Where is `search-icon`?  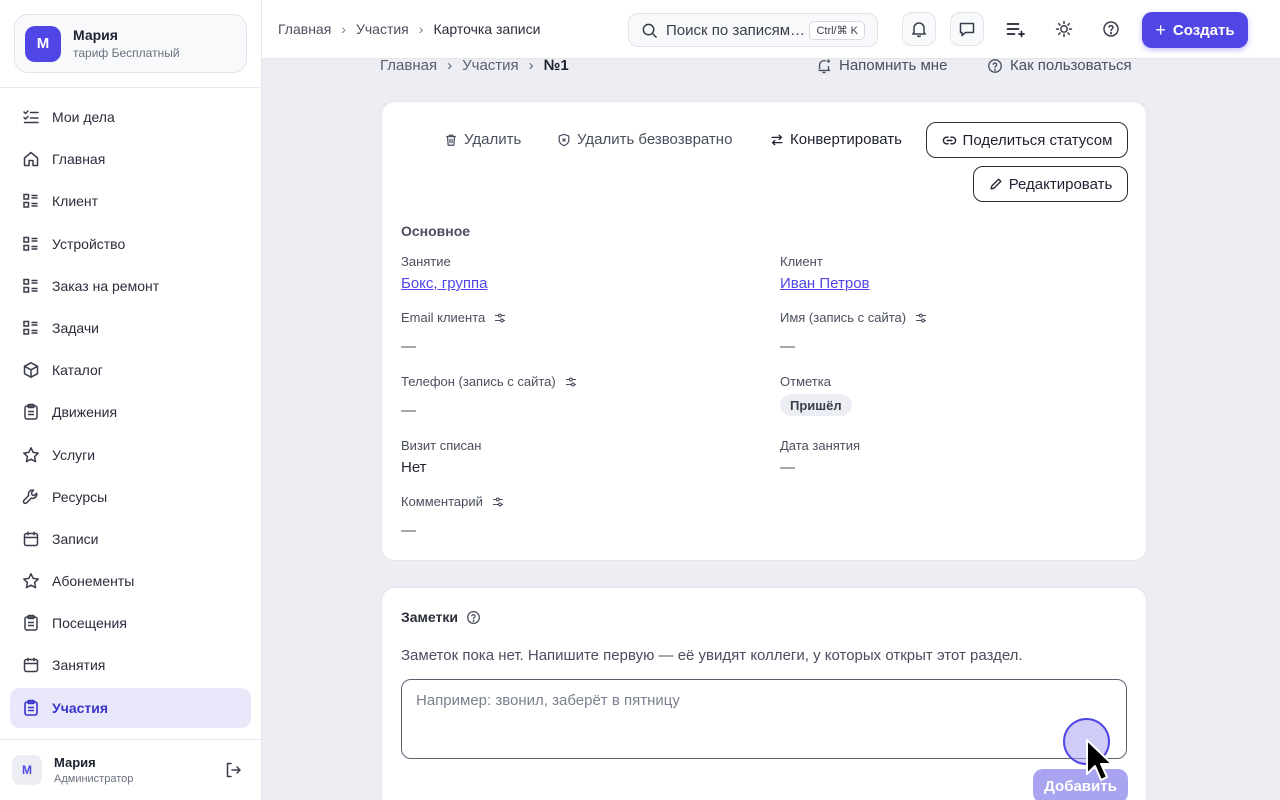 search-icon is located at coordinates (649, 30).